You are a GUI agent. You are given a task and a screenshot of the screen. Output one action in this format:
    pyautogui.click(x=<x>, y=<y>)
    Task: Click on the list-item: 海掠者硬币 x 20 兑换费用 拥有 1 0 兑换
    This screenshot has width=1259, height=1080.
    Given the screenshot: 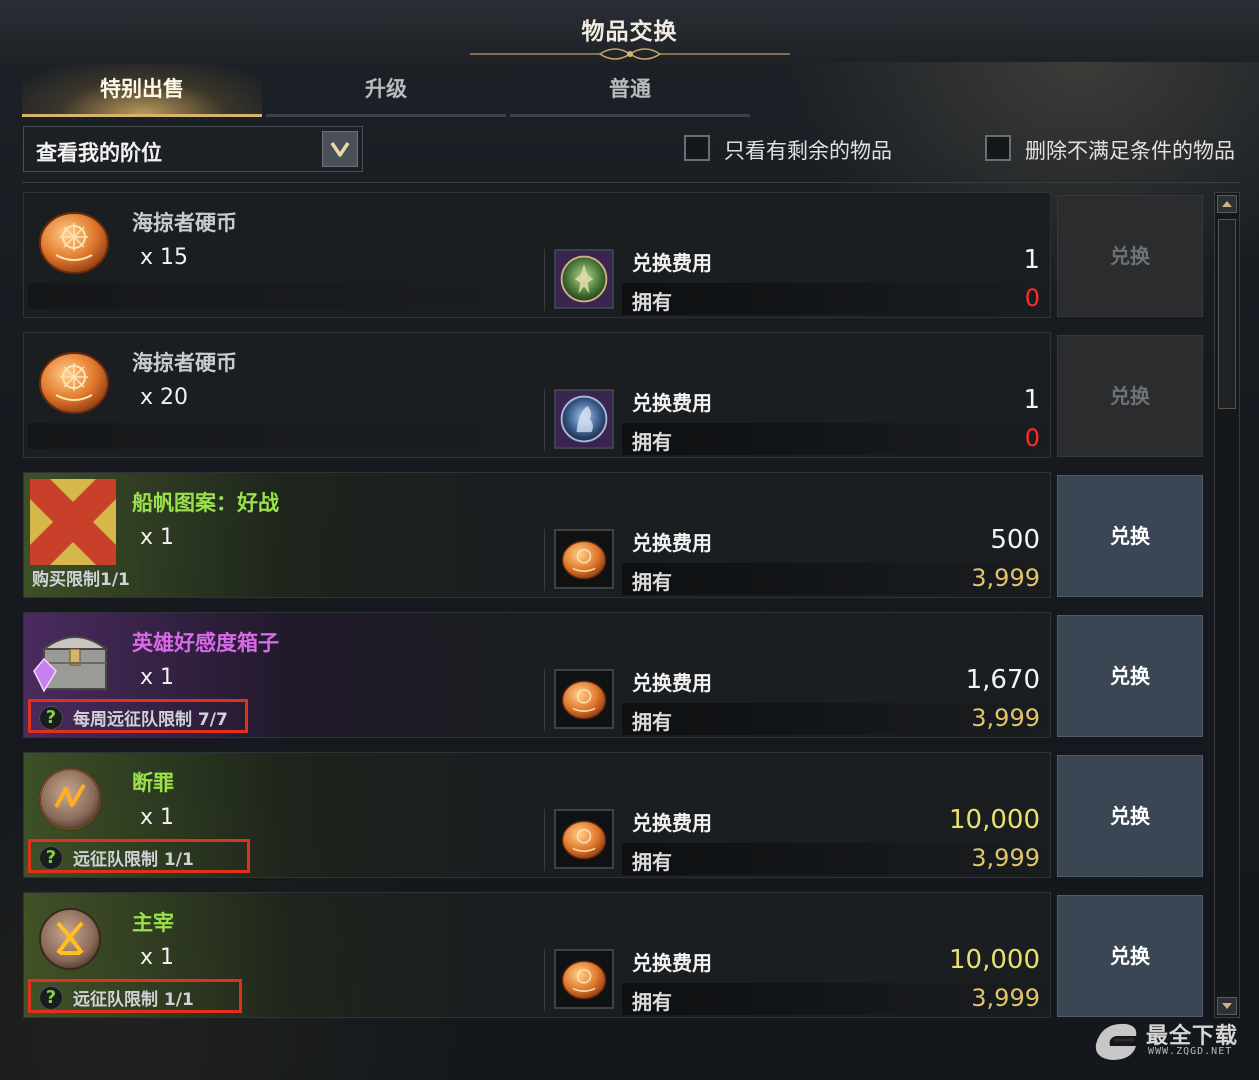 What is the action you would take?
    pyautogui.click(x=615, y=396)
    